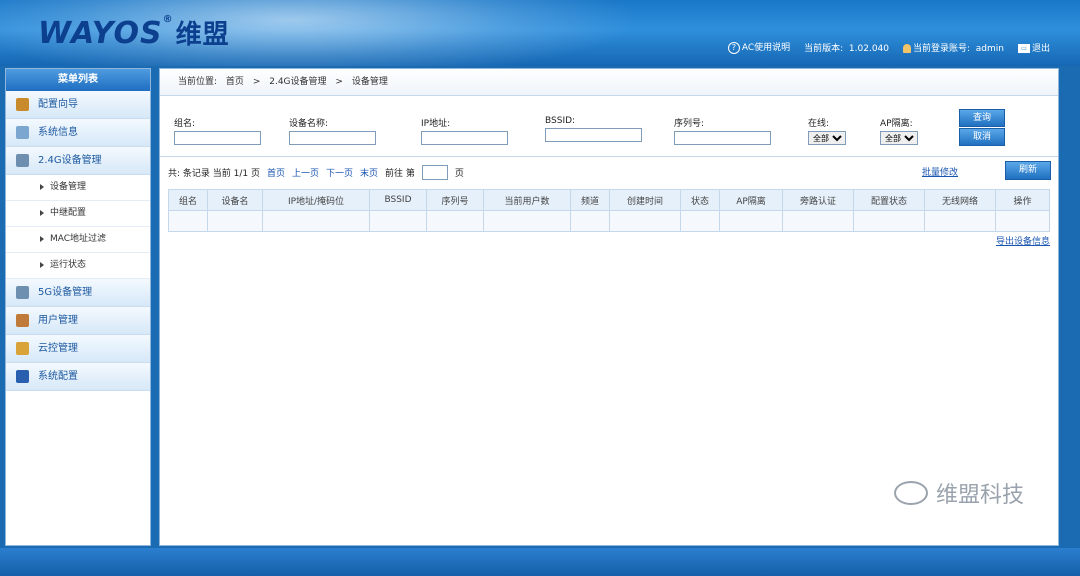 Image resolution: width=1080 pixels, height=576 pixels. I want to click on bssid-field: BSSID:, so click(593, 129).